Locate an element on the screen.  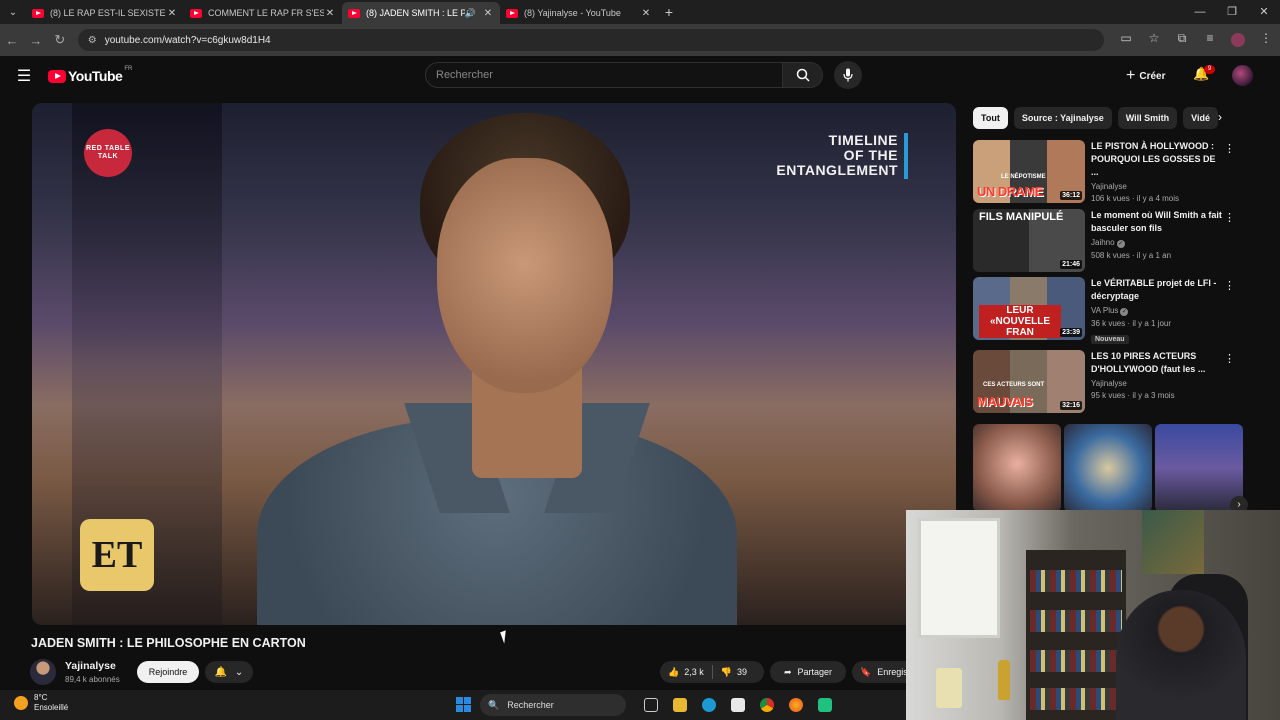
thumbnail-text: FILS MANIPULÉ is located at coordinates (1021, 217).